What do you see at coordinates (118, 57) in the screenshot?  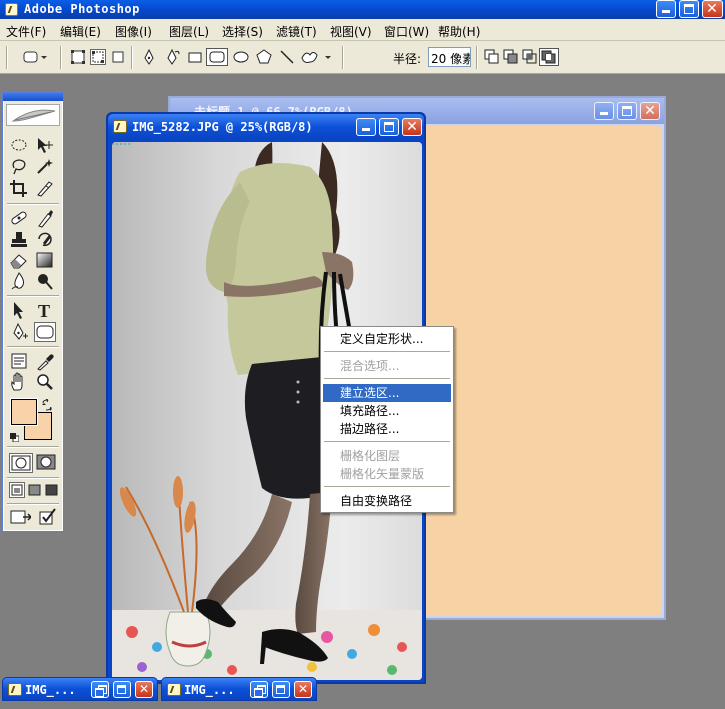 I see `fill-pixels-icon` at bounding box center [118, 57].